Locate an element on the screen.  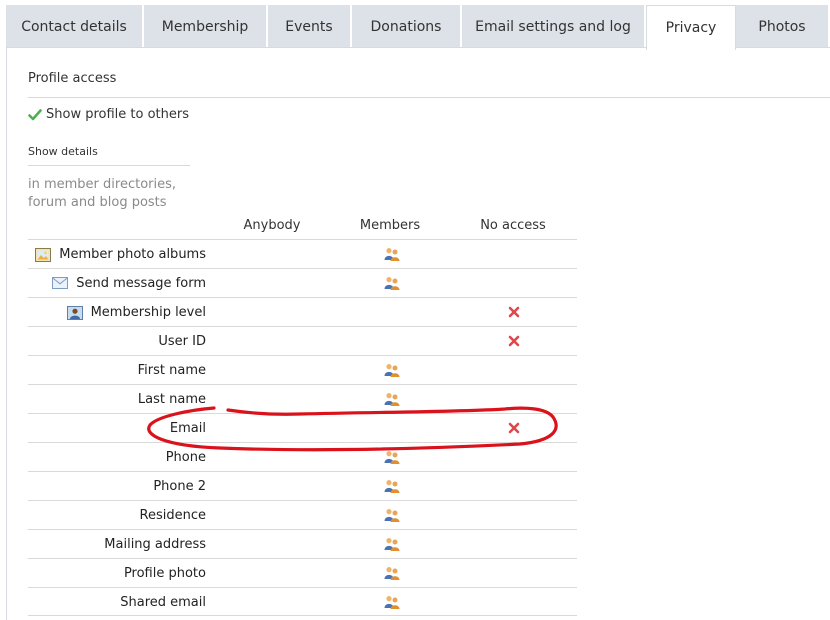
row-label-text: Email is located at coordinates (187, 428).